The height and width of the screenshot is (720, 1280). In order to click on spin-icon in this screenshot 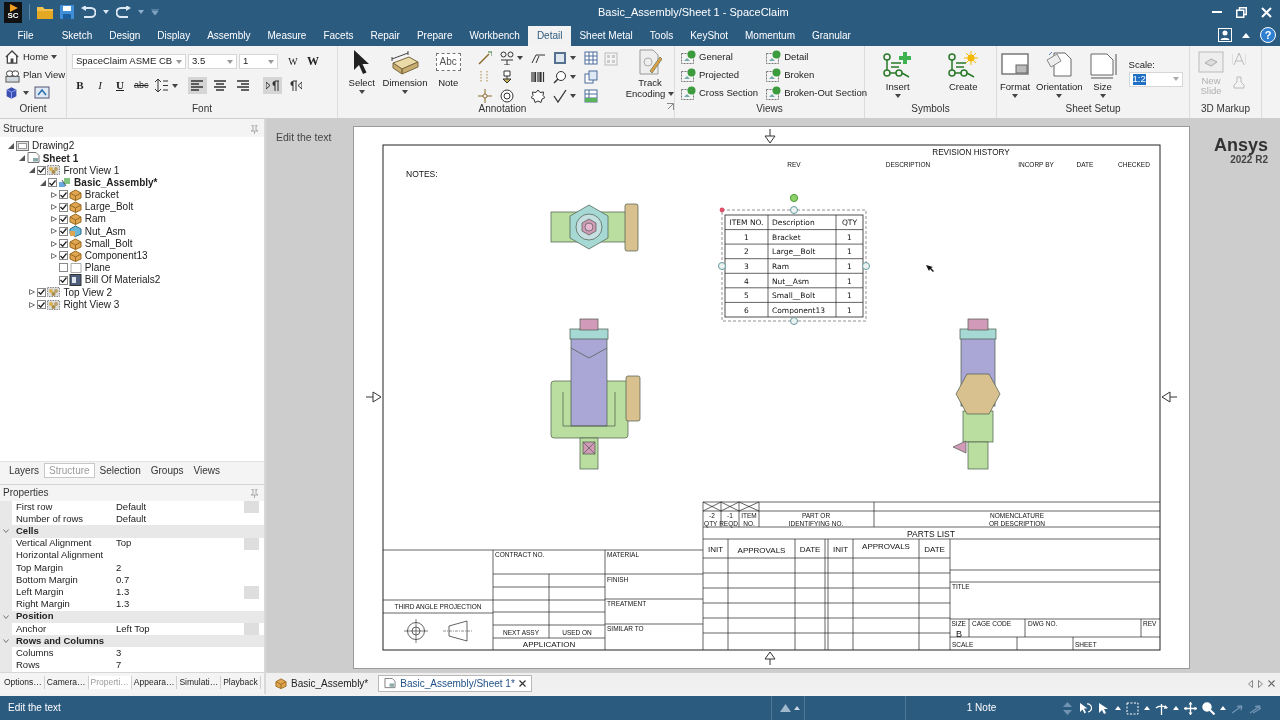, I will do `click(1161, 708)`.